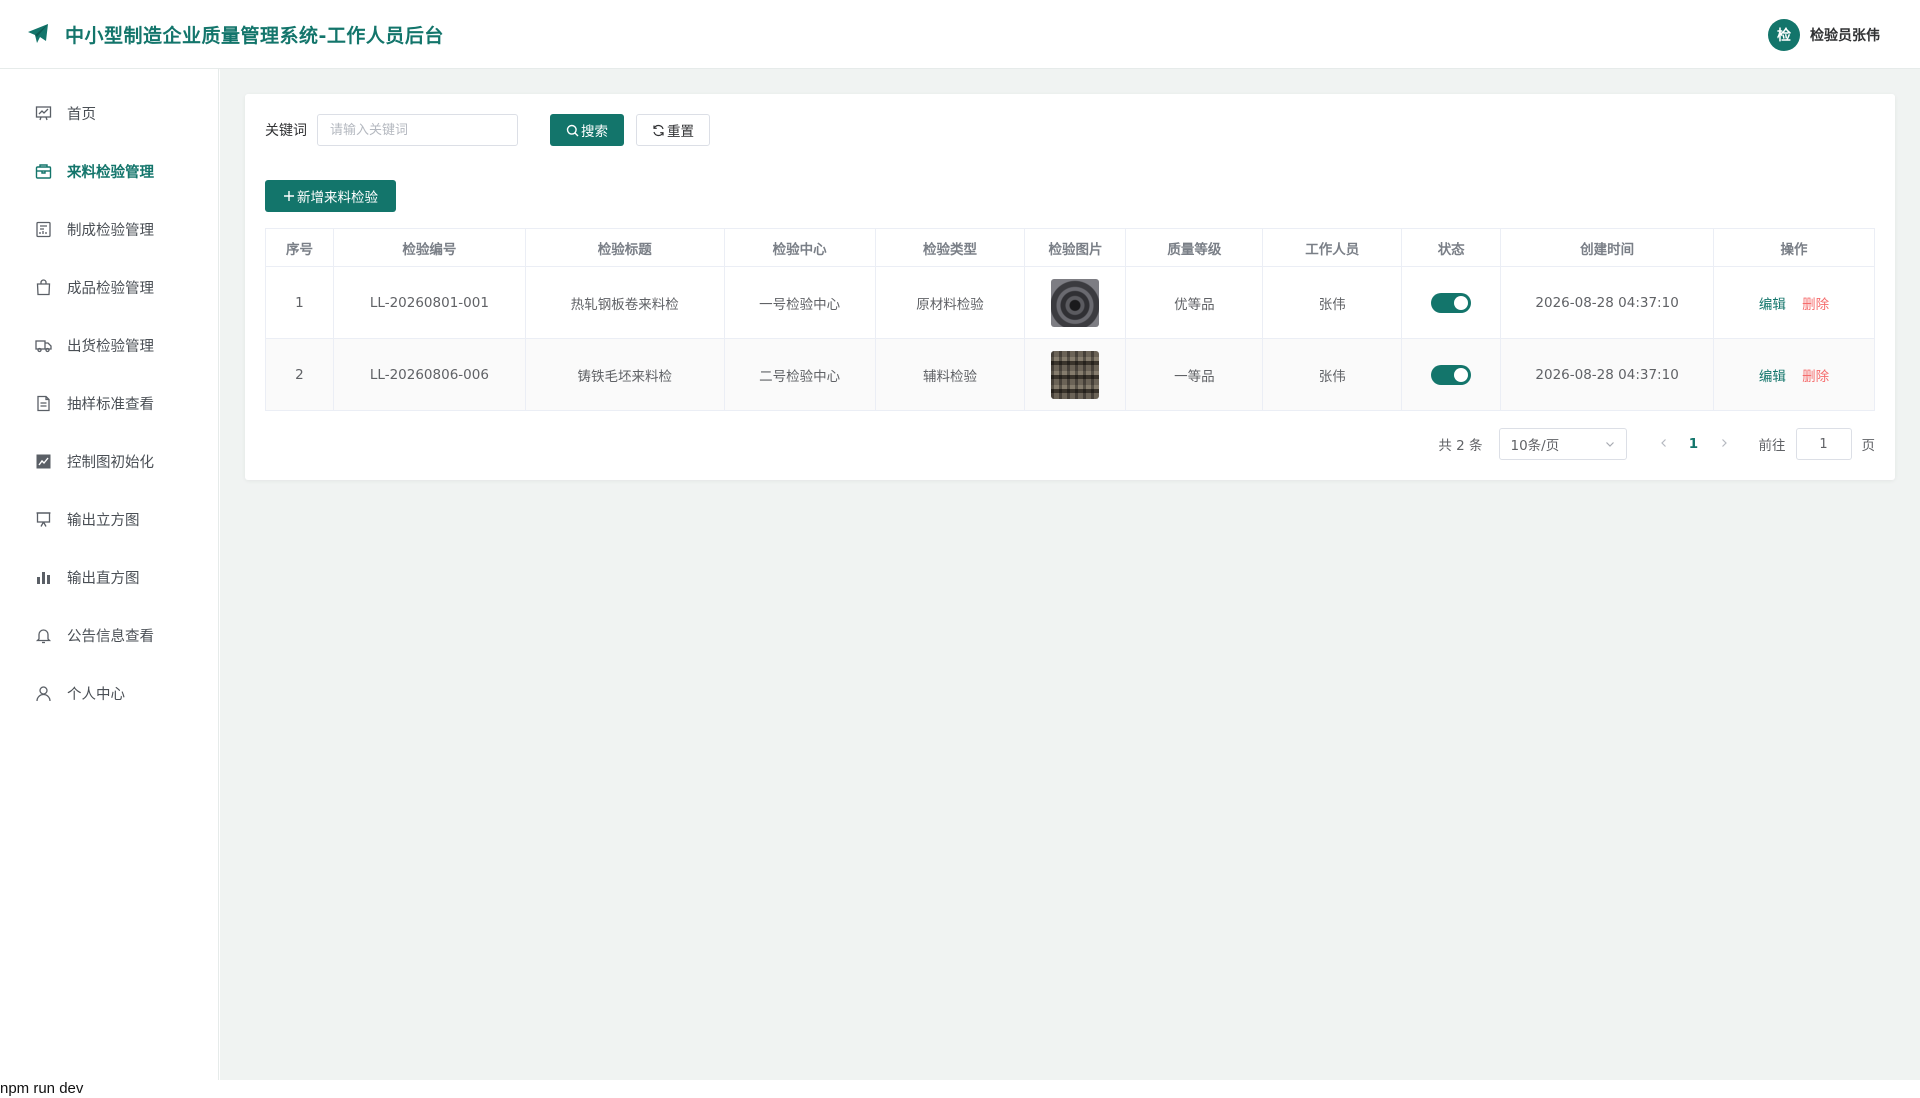  I want to click on sidebar-item-product-inspection: 成品检验管理, so click(109, 287).